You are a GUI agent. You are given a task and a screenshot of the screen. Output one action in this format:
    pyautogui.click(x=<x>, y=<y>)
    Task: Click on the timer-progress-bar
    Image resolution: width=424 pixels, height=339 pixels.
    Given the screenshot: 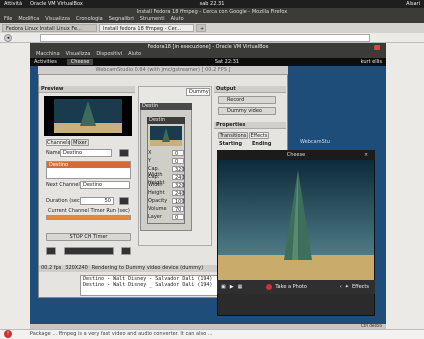 What is the action you would take?
    pyautogui.click(x=88, y=217)
    